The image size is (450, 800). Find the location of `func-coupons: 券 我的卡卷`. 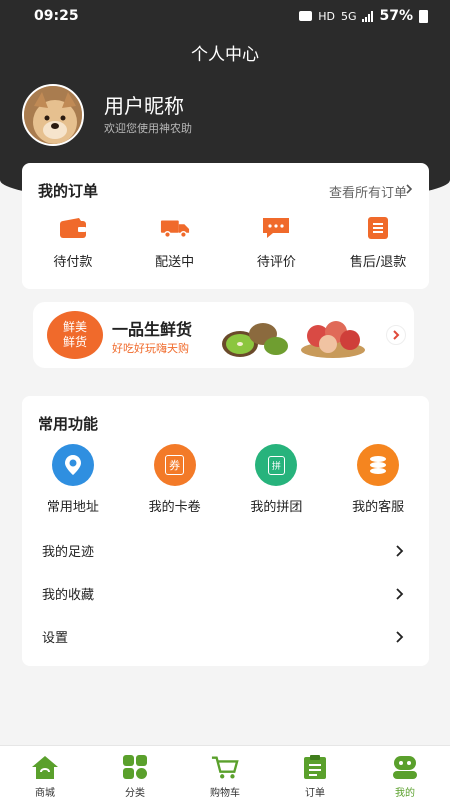

func-coupons: 券 我的卡卷 is located at coordinates (175, 479).